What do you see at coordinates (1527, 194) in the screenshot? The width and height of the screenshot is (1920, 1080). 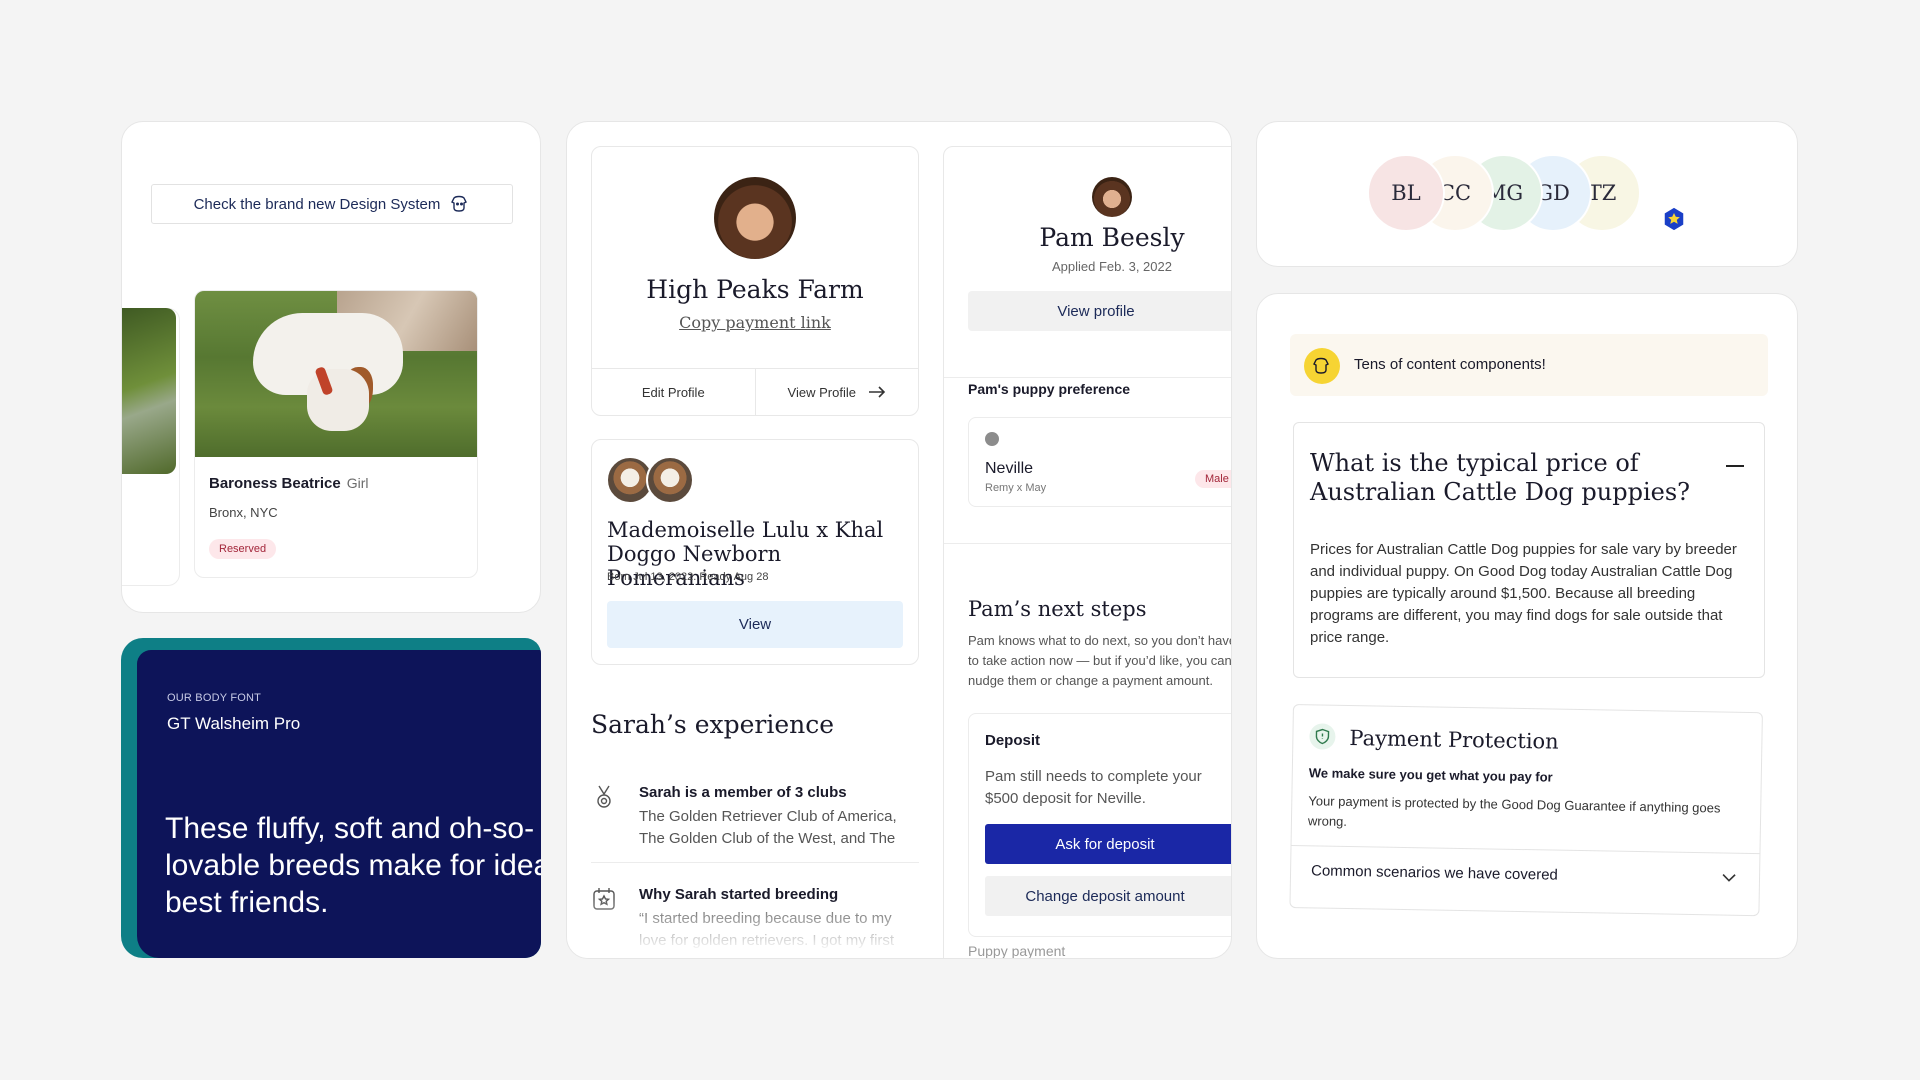 I see `avatar-group-panel: BL CC MG GD TZ` at bounding box center [1527, 194].